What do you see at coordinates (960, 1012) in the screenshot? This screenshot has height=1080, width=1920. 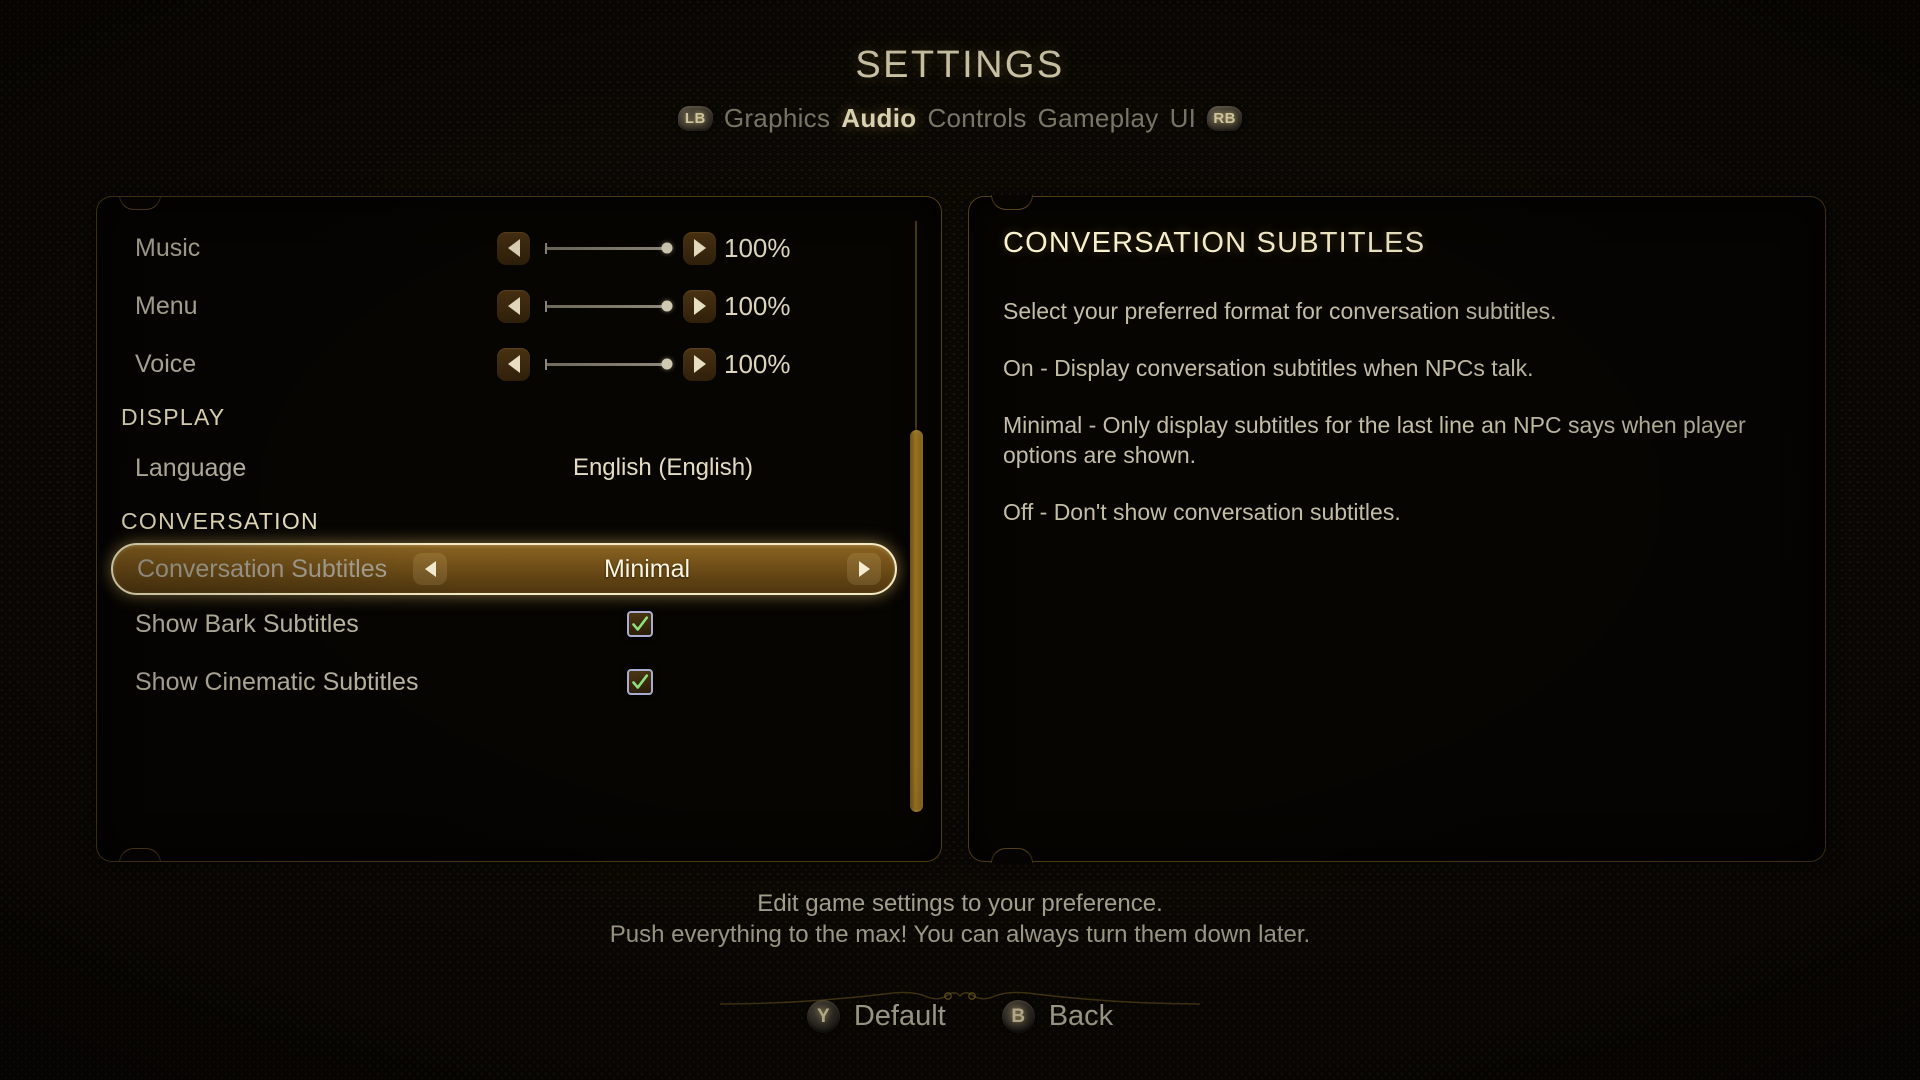 I see `footer-button-bar: Y Default B Back` at bounding box center [960, 1012].